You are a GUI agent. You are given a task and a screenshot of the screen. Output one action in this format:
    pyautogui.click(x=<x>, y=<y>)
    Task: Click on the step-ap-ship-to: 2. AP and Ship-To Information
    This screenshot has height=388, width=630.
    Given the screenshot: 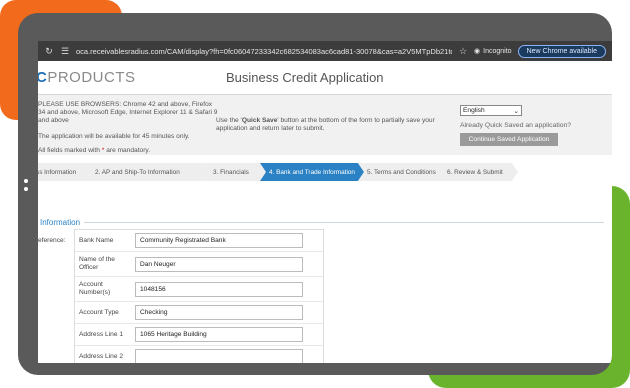 What is the action you would take?
    pyautogui.click(x=148, y=172)
    